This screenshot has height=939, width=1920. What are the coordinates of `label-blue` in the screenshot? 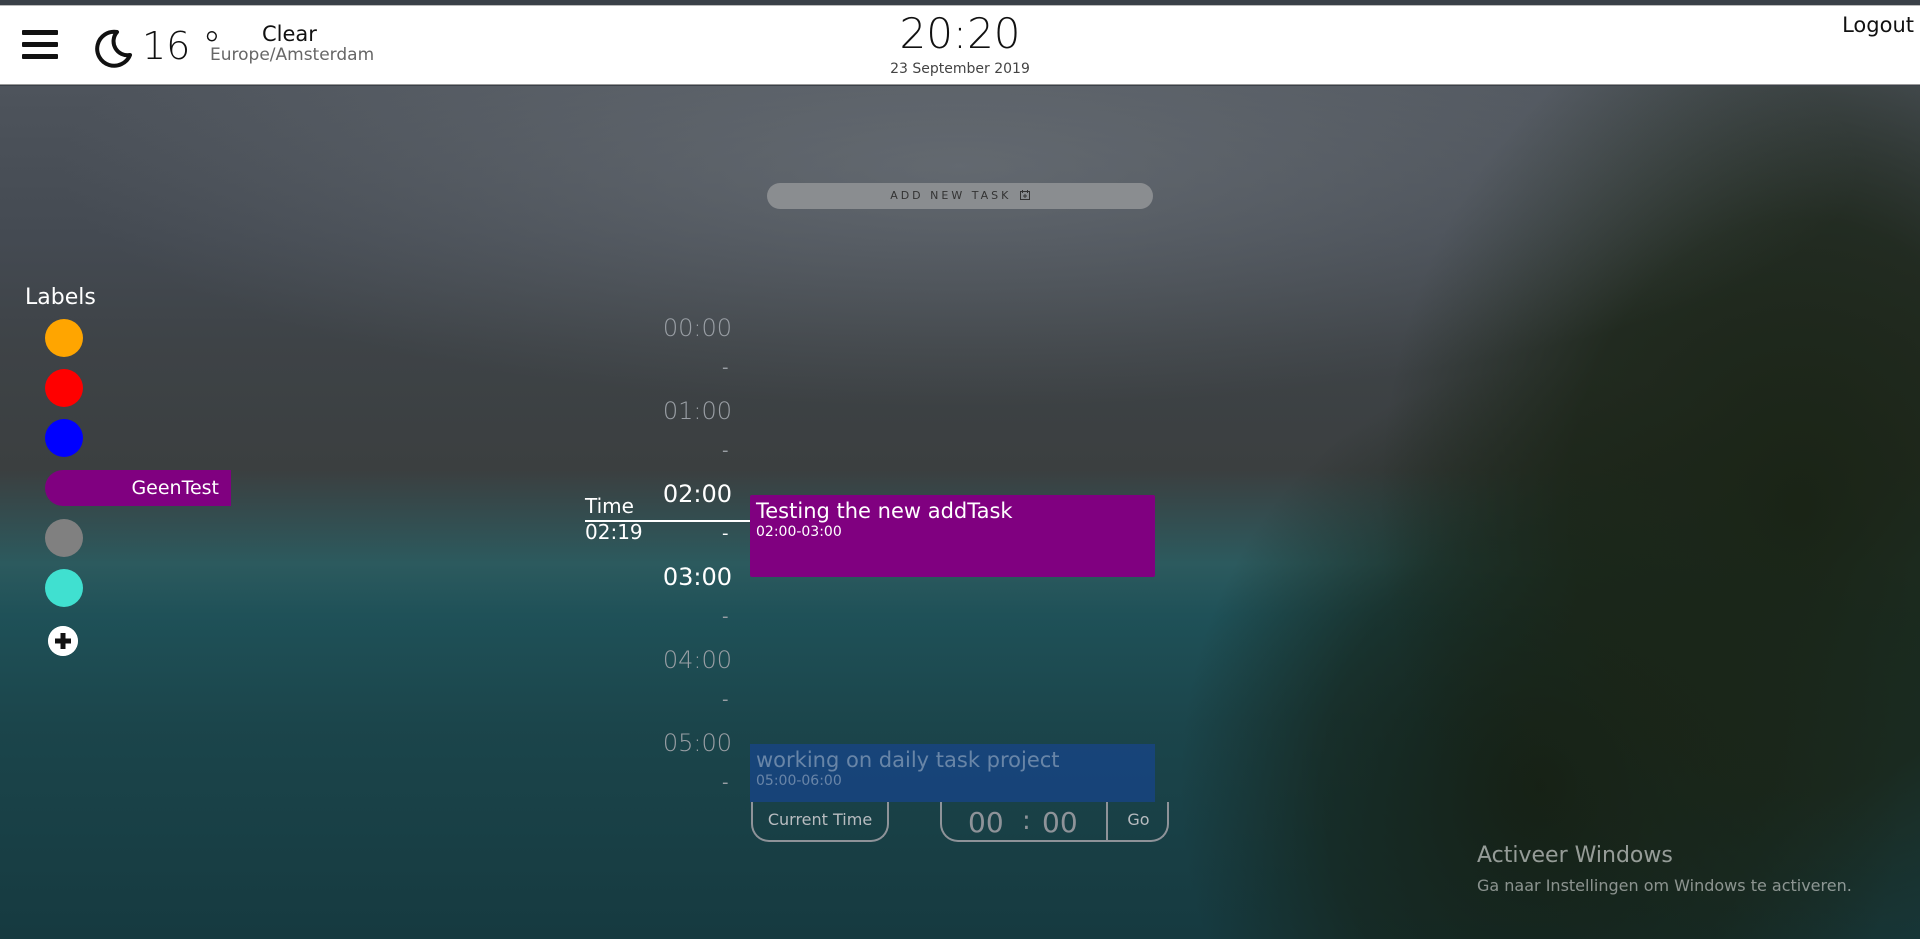 It's located at (64, 438).